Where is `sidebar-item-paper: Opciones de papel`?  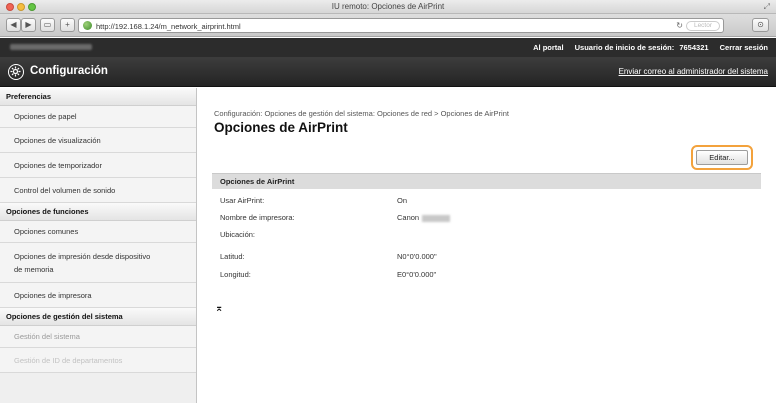
sidebar-item-paper: Opciones de papel is located at coordinates (98, 117).